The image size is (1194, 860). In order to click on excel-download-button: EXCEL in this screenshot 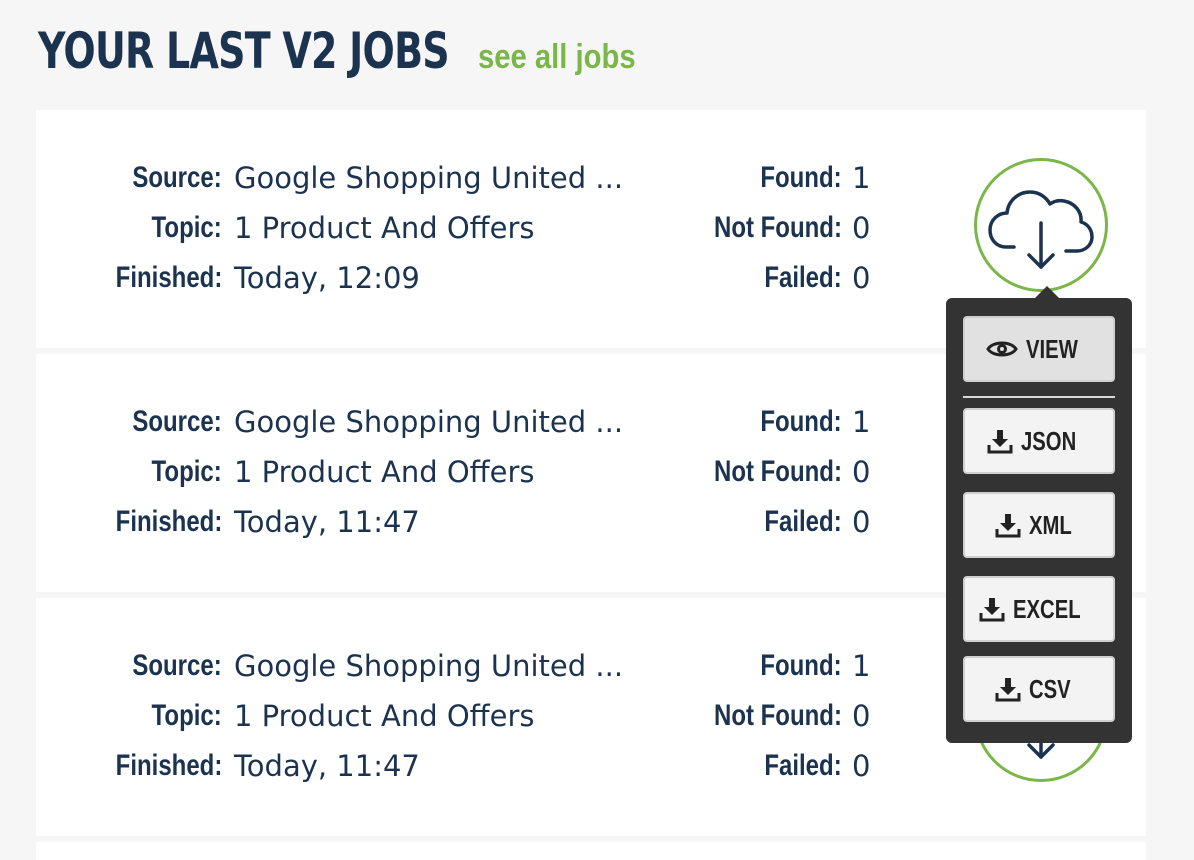, I will do `click(1039, 609)`.